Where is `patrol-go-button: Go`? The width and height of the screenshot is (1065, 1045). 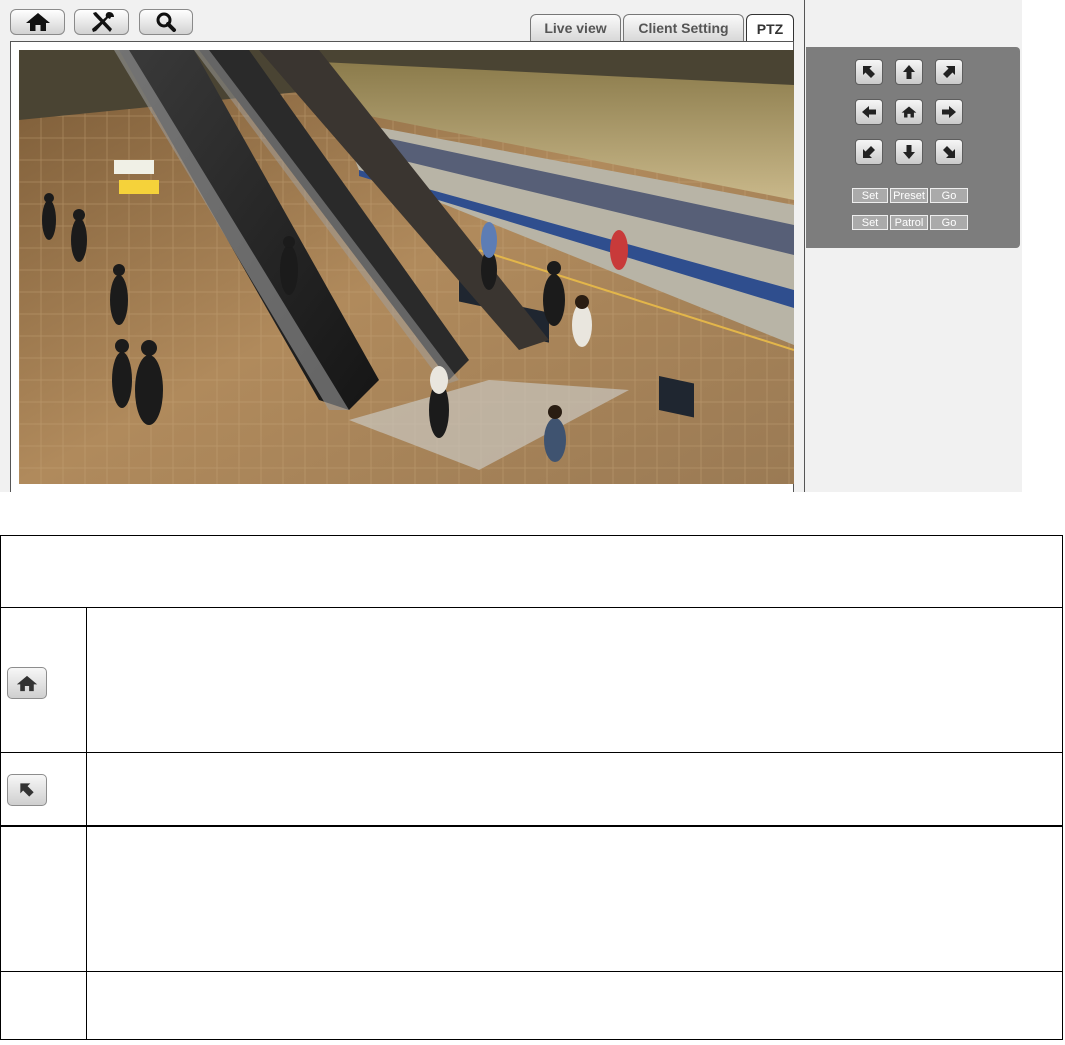
patrol-go-button: Go is located at coordinates (949, 222).